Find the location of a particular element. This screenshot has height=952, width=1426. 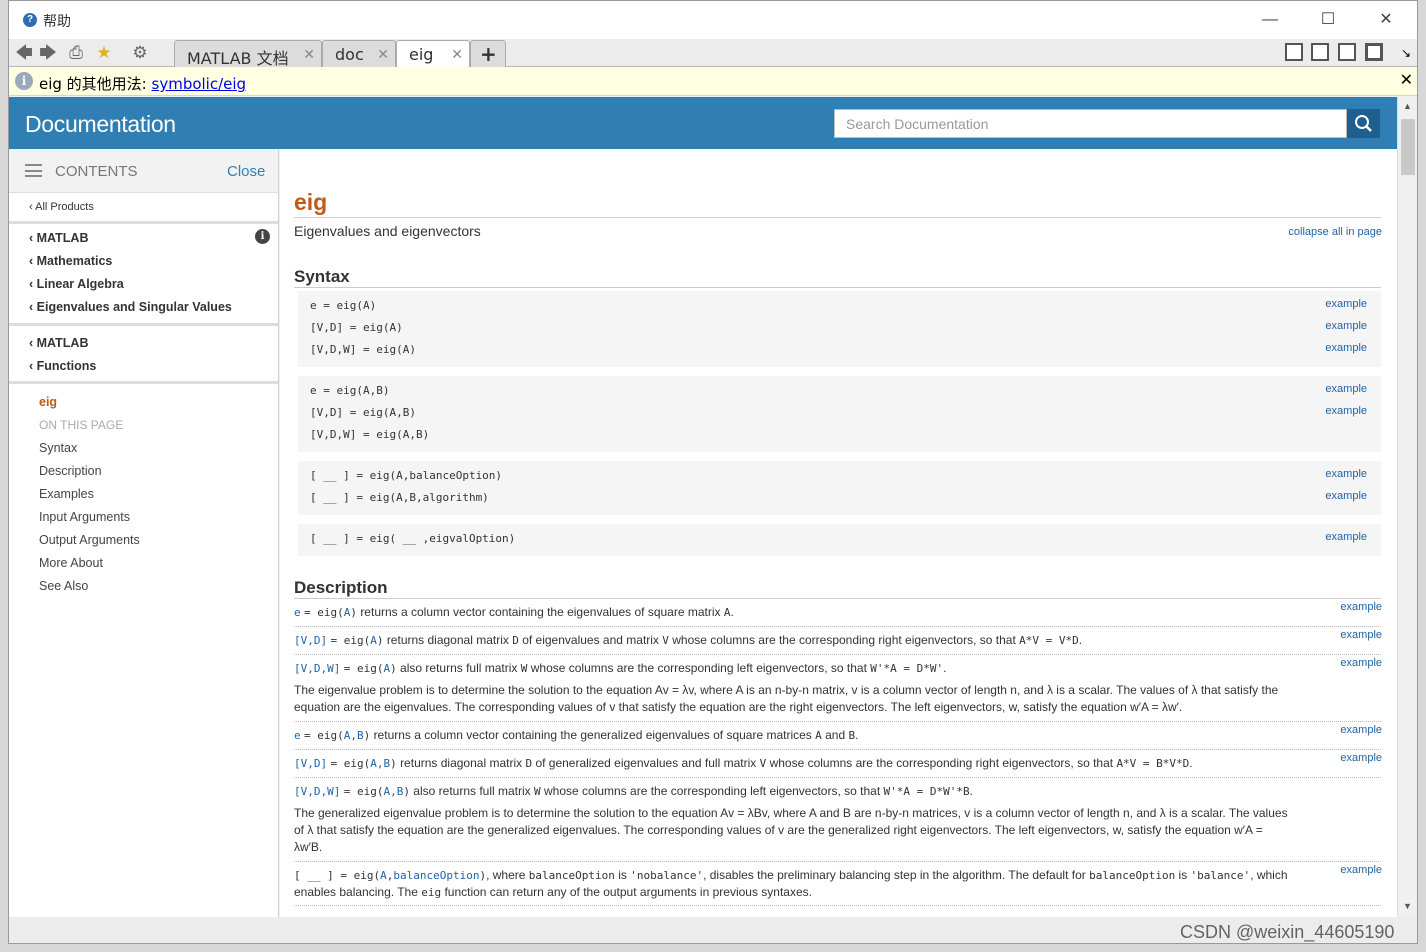

title-bar: ? 帮助 — ☐ ✕ is located at coordinates (713, 20).